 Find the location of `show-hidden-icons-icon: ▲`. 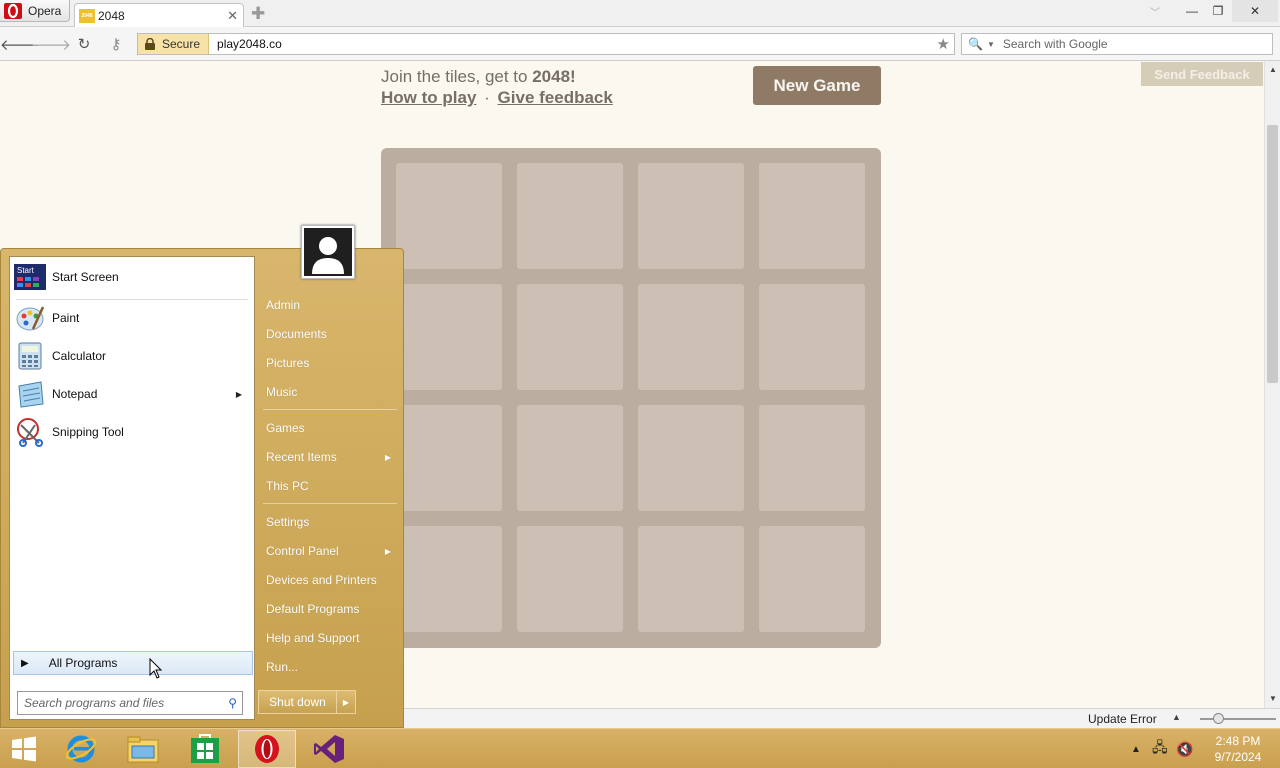

show-hidden-icons-icon: ▲ is located at coordinates (1136, 748).